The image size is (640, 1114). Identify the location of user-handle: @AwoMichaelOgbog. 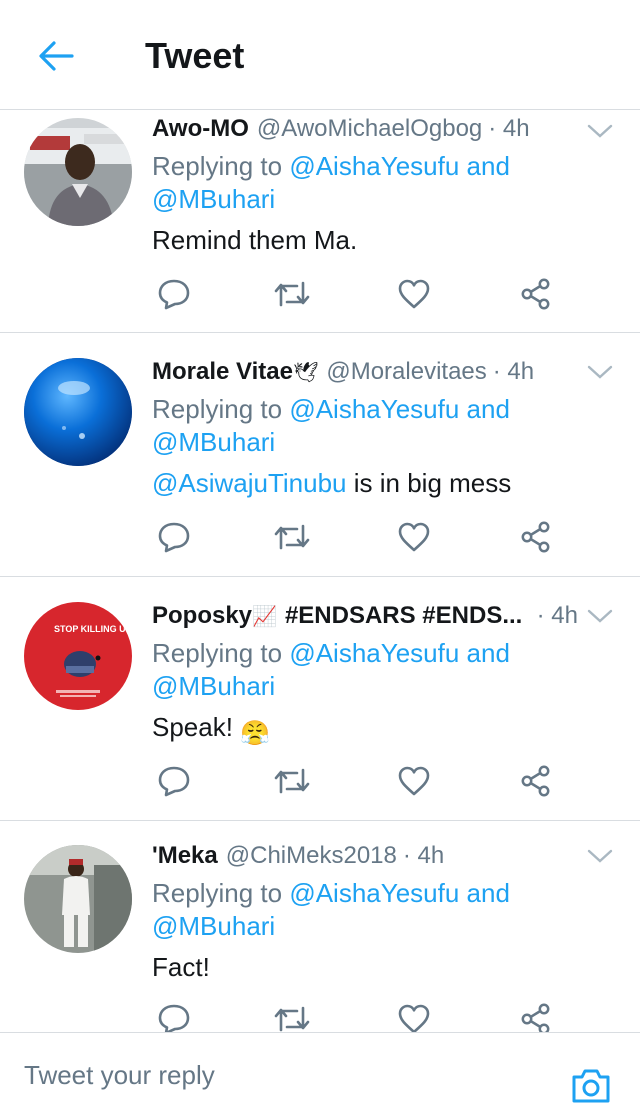
(369, 129).